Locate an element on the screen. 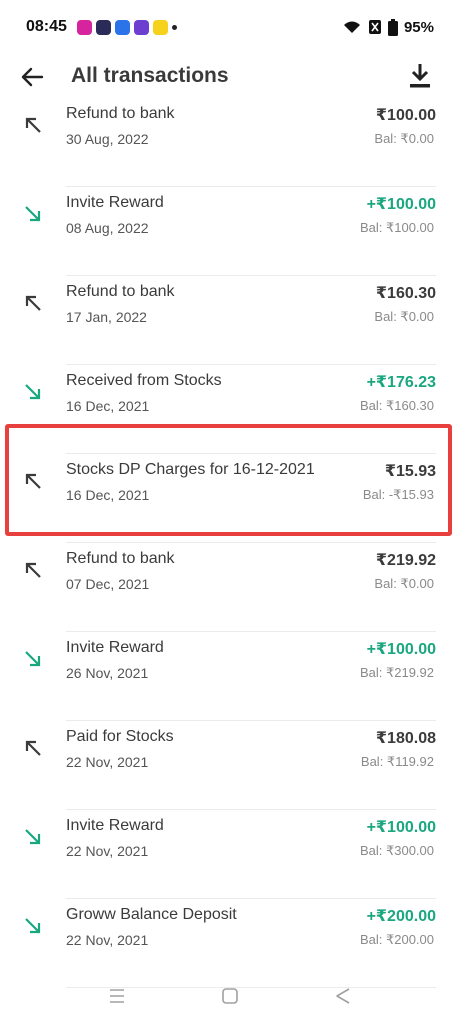  download-icon is located at coordinates (420, 76).